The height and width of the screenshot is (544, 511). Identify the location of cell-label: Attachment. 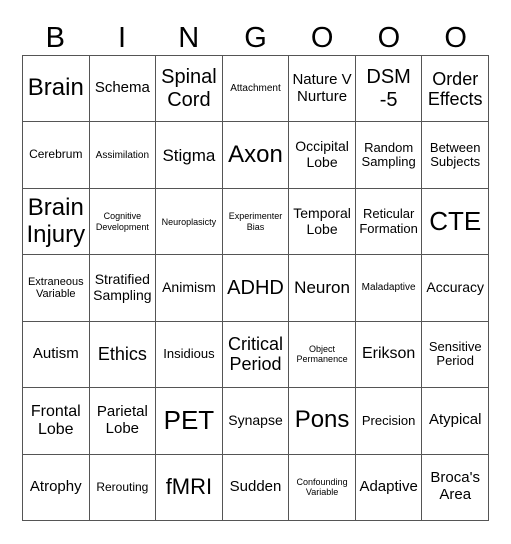
(255, 89).